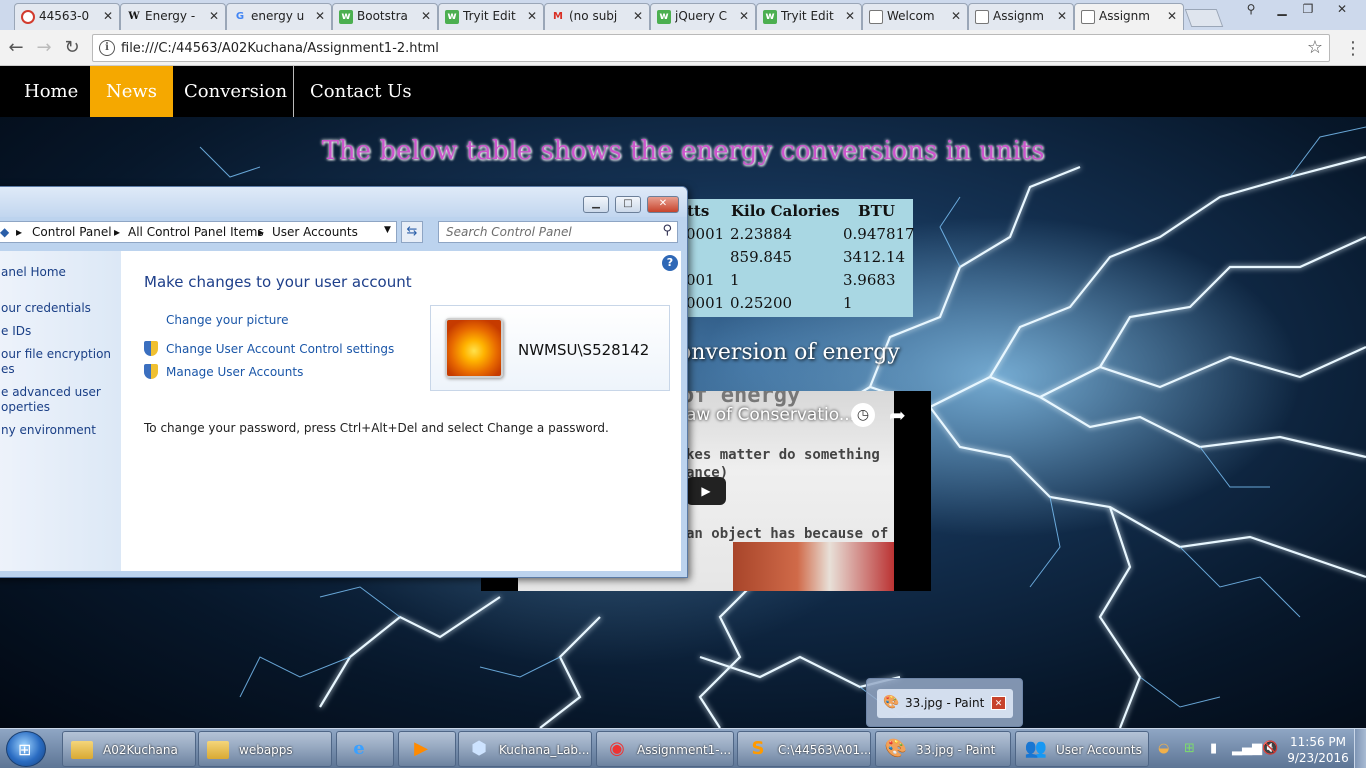  I want to click on taskbar-label: A02Kuchana, so click(140, 750).